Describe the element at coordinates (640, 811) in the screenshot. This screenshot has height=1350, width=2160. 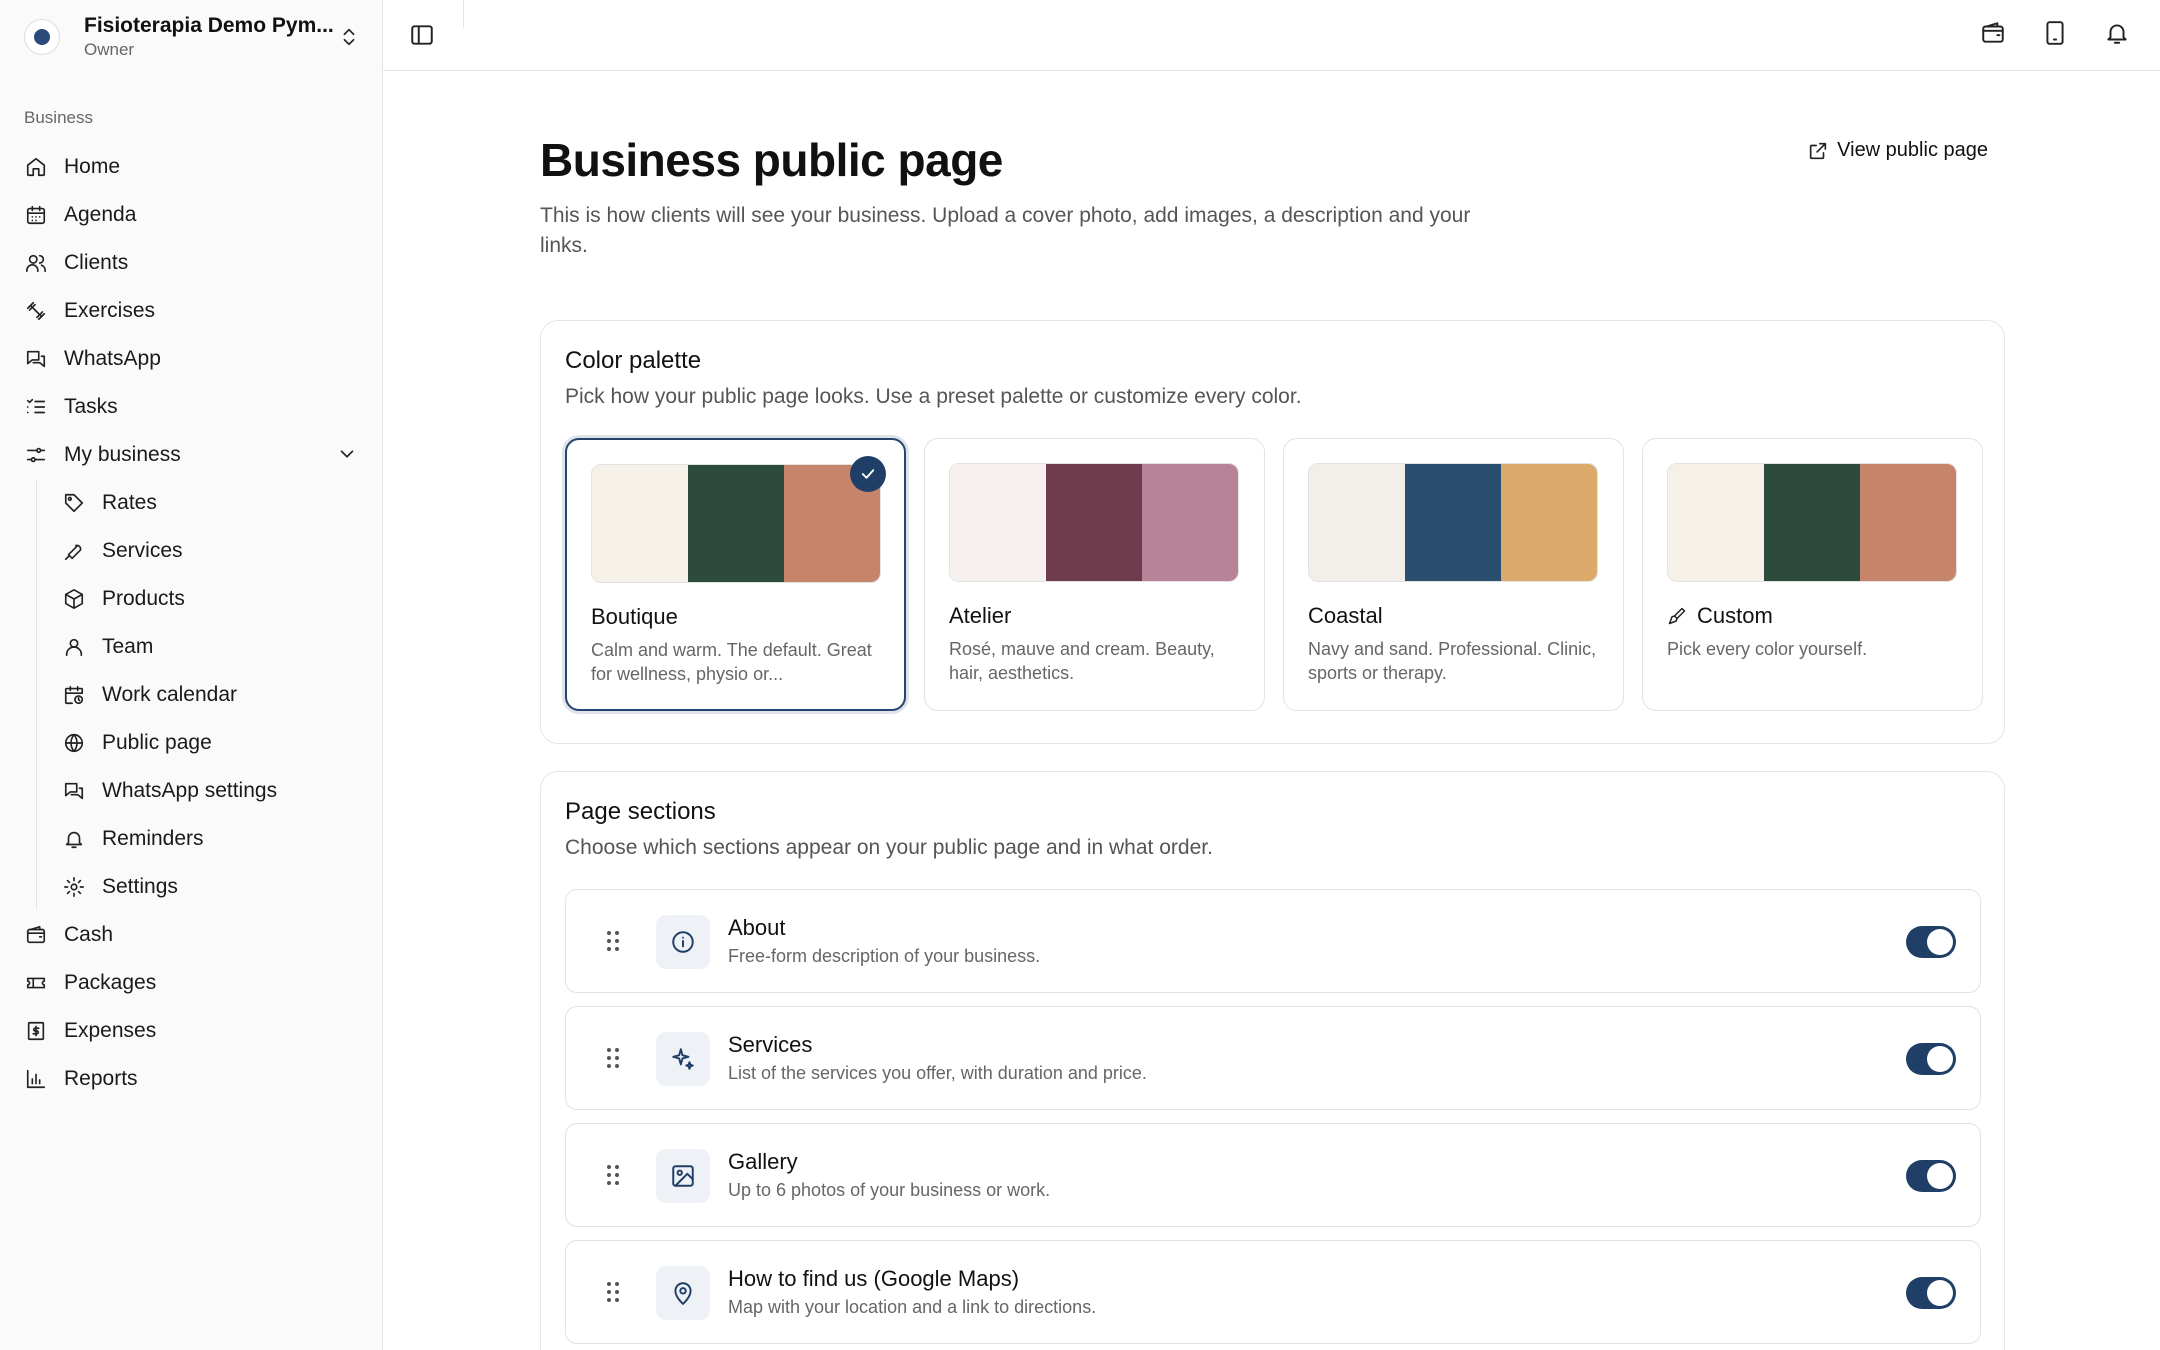
I see `card-title: Page sections` at that location.